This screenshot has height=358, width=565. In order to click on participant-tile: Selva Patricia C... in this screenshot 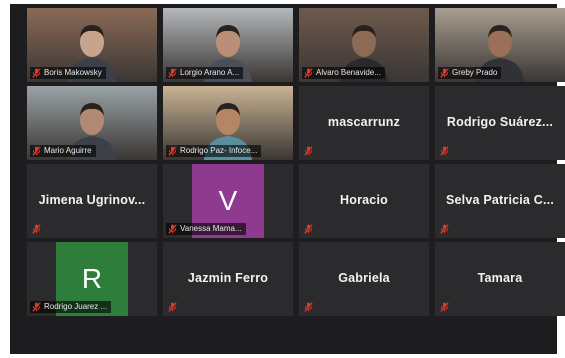, I will do `click(500, 201)`.